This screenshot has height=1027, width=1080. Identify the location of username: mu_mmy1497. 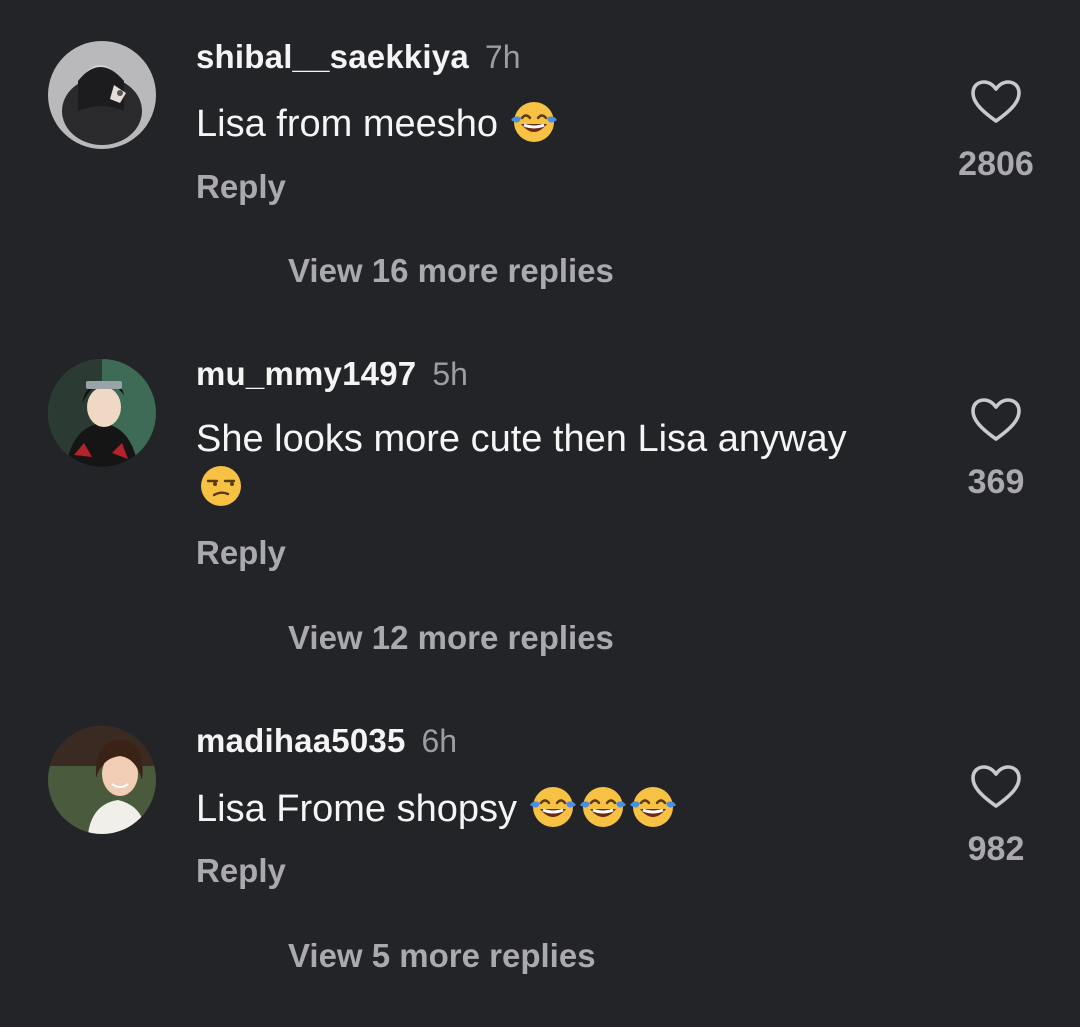
(306, 373).